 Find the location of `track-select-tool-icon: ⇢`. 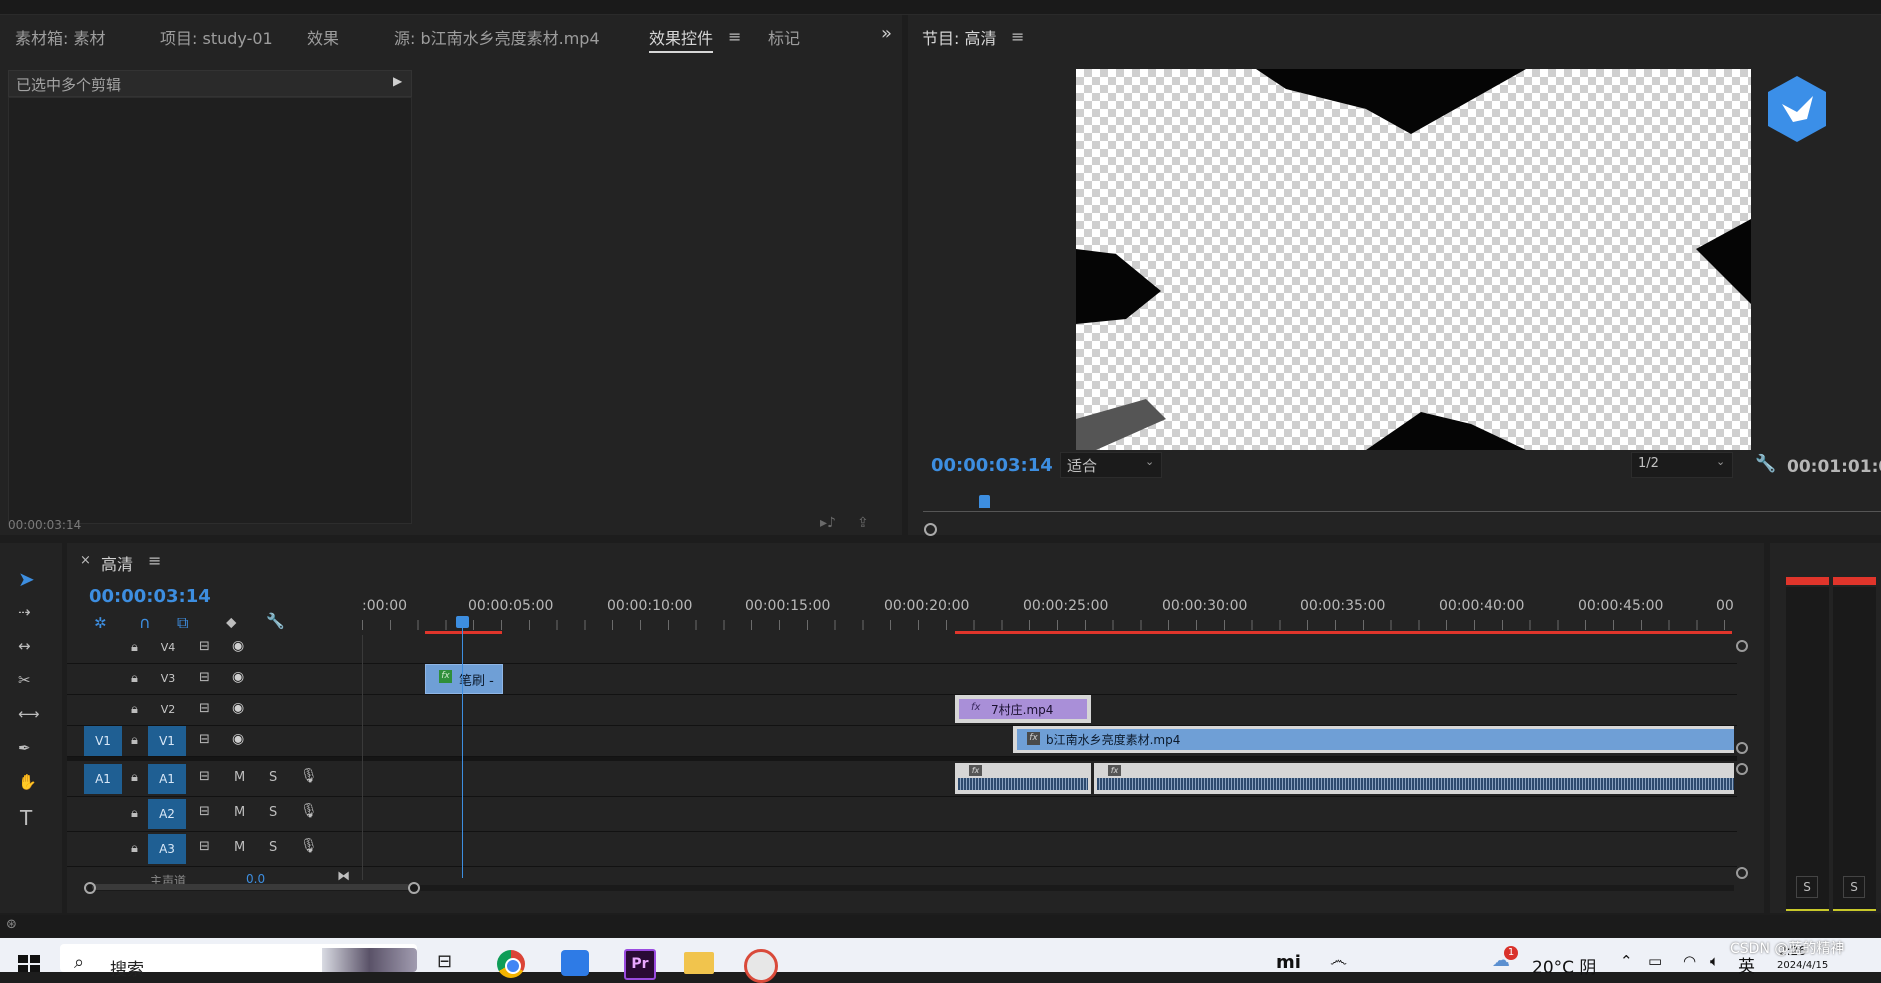

track-select-tool-icon: ⇢ is located at coordinates (24, 612).